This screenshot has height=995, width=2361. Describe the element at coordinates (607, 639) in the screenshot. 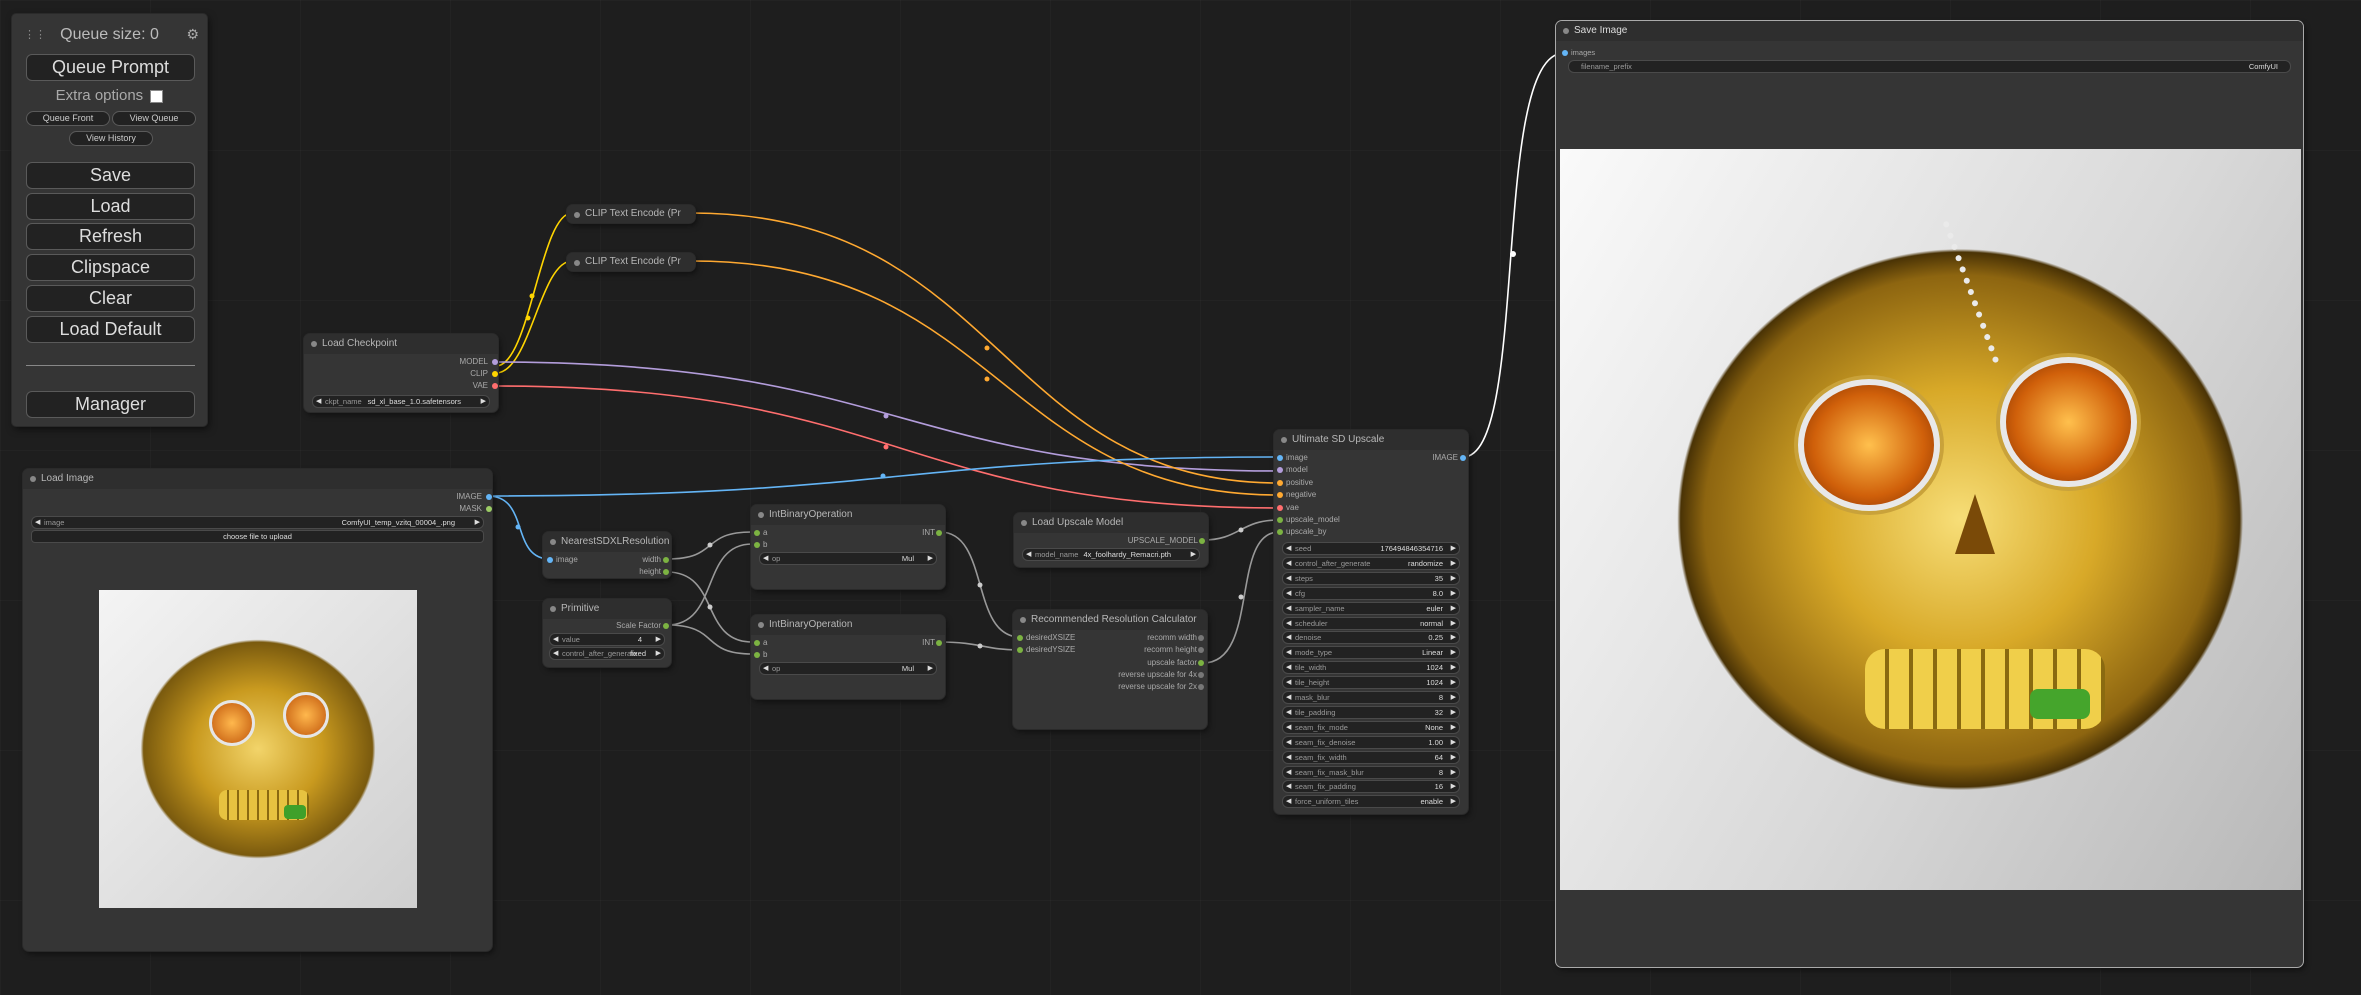

I see `value-number-widget: ◀ value 4 ▶` at that location.